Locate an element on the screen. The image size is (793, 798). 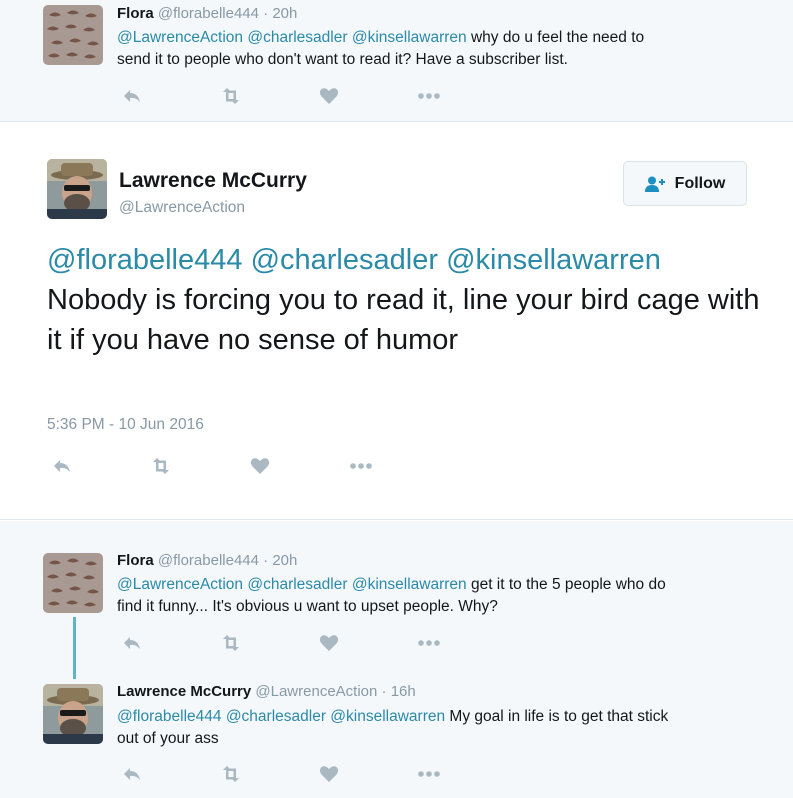
follow-person-icon is located at coordinates (654, 184).